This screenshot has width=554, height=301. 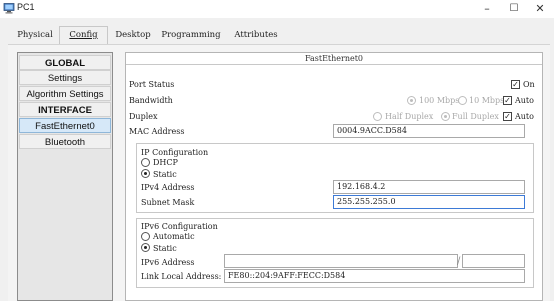 What do you see at coordinates (168, 187) in the screenshot?
I see `ipv4-address-label: IPv4 Address` at bounding box center [168, 187].